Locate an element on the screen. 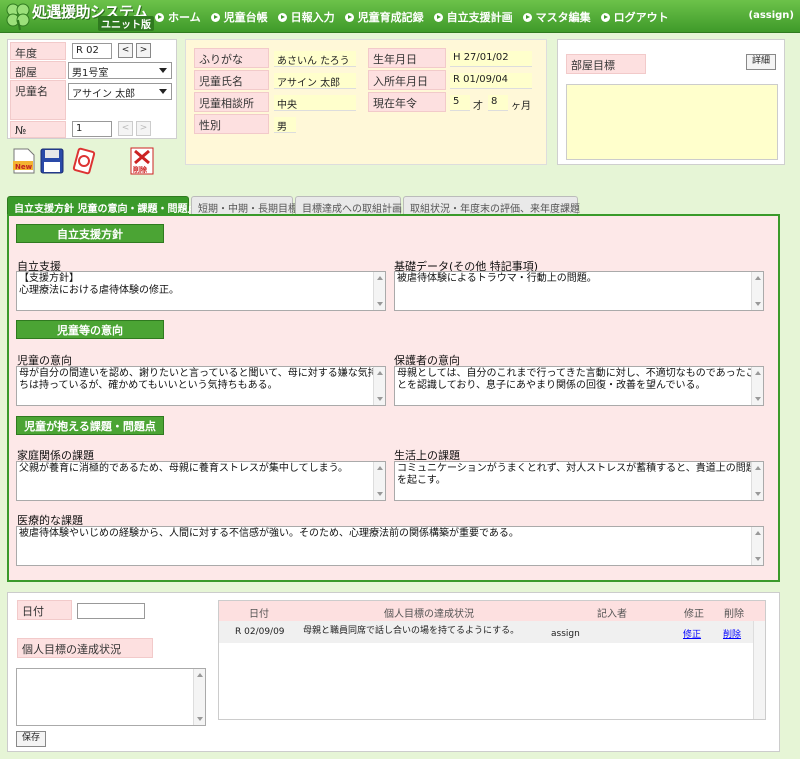 The width and height of the screenshot is (800, 759). age-years-field: 5 is located at coordinates (460, 103).